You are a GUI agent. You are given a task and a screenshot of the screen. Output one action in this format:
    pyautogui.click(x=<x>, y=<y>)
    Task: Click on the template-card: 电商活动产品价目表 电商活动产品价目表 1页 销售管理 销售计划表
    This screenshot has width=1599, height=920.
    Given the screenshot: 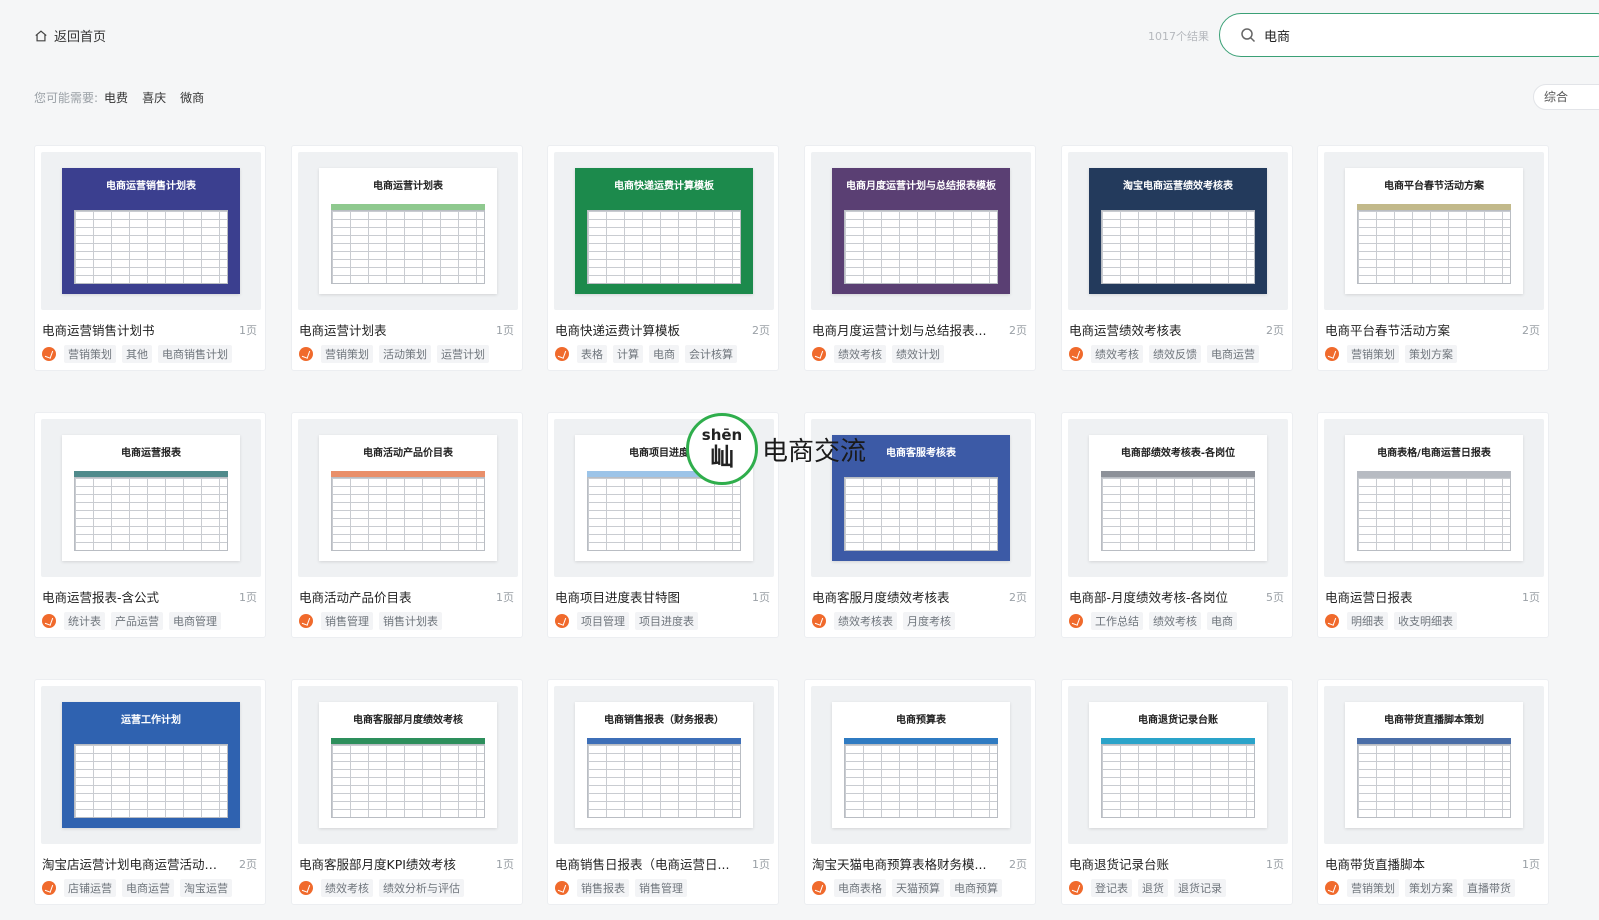 What is the action you would take?
    pyautogui.click(x=407, y=525)
    